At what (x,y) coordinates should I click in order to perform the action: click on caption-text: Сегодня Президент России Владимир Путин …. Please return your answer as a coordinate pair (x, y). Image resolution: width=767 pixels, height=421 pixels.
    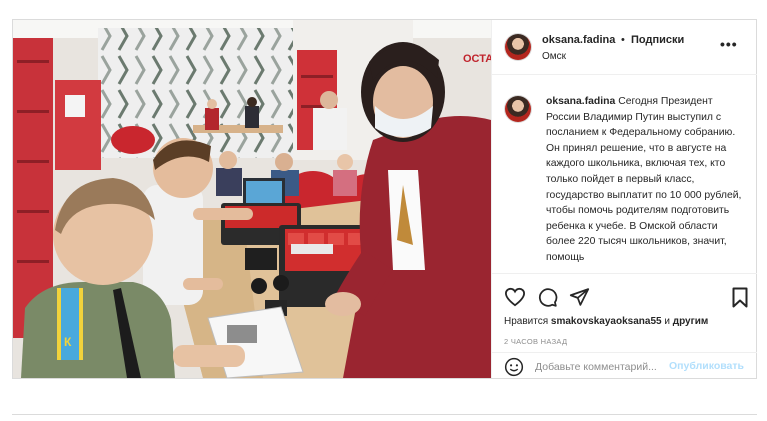
    Looking at the image, I should click on (644, 179).